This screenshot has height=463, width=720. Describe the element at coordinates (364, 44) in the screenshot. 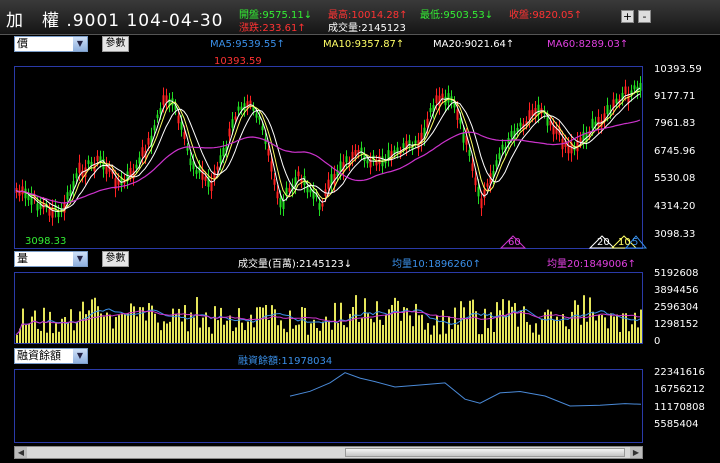

I see `ma10-label: MA10:9357.87↑` at that location.